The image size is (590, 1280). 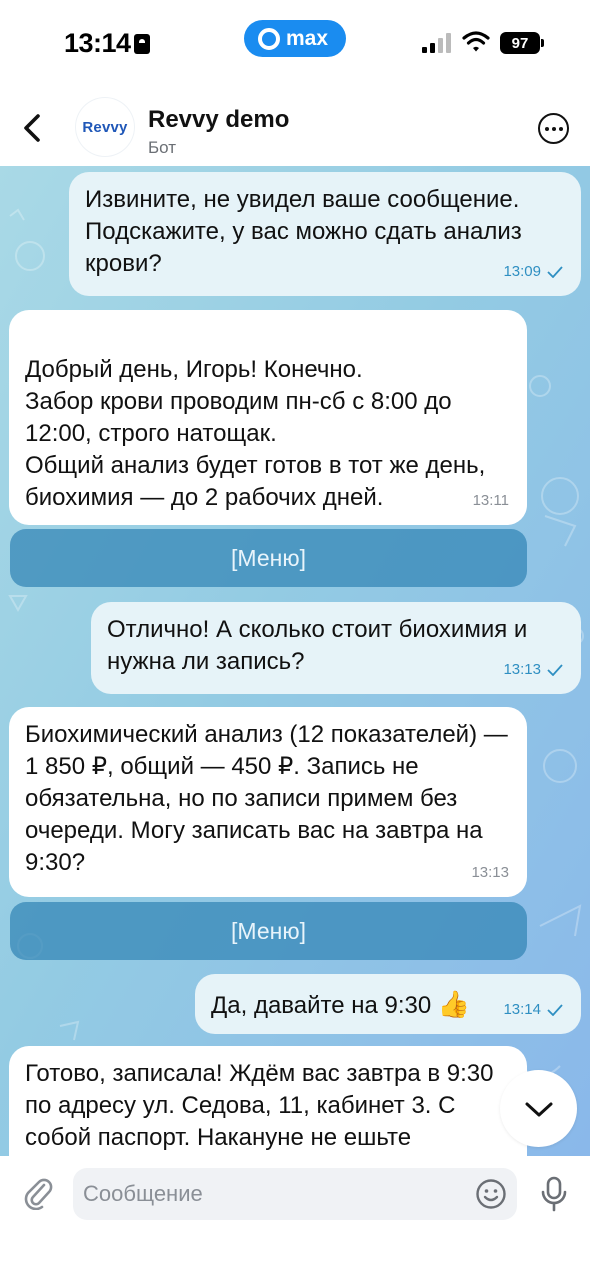 I want to click on more-icon, so click(x=553, y=128).